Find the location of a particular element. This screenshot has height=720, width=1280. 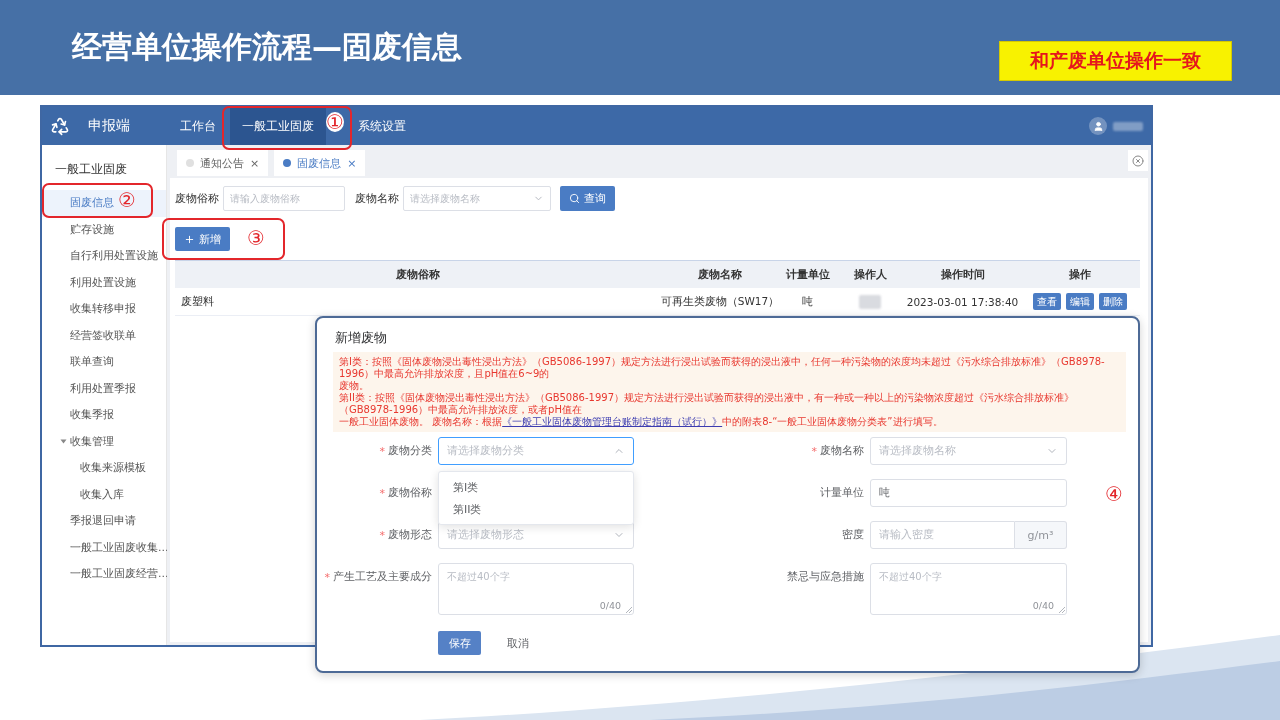

step-number: ③ is located at coordinates (256, 238).